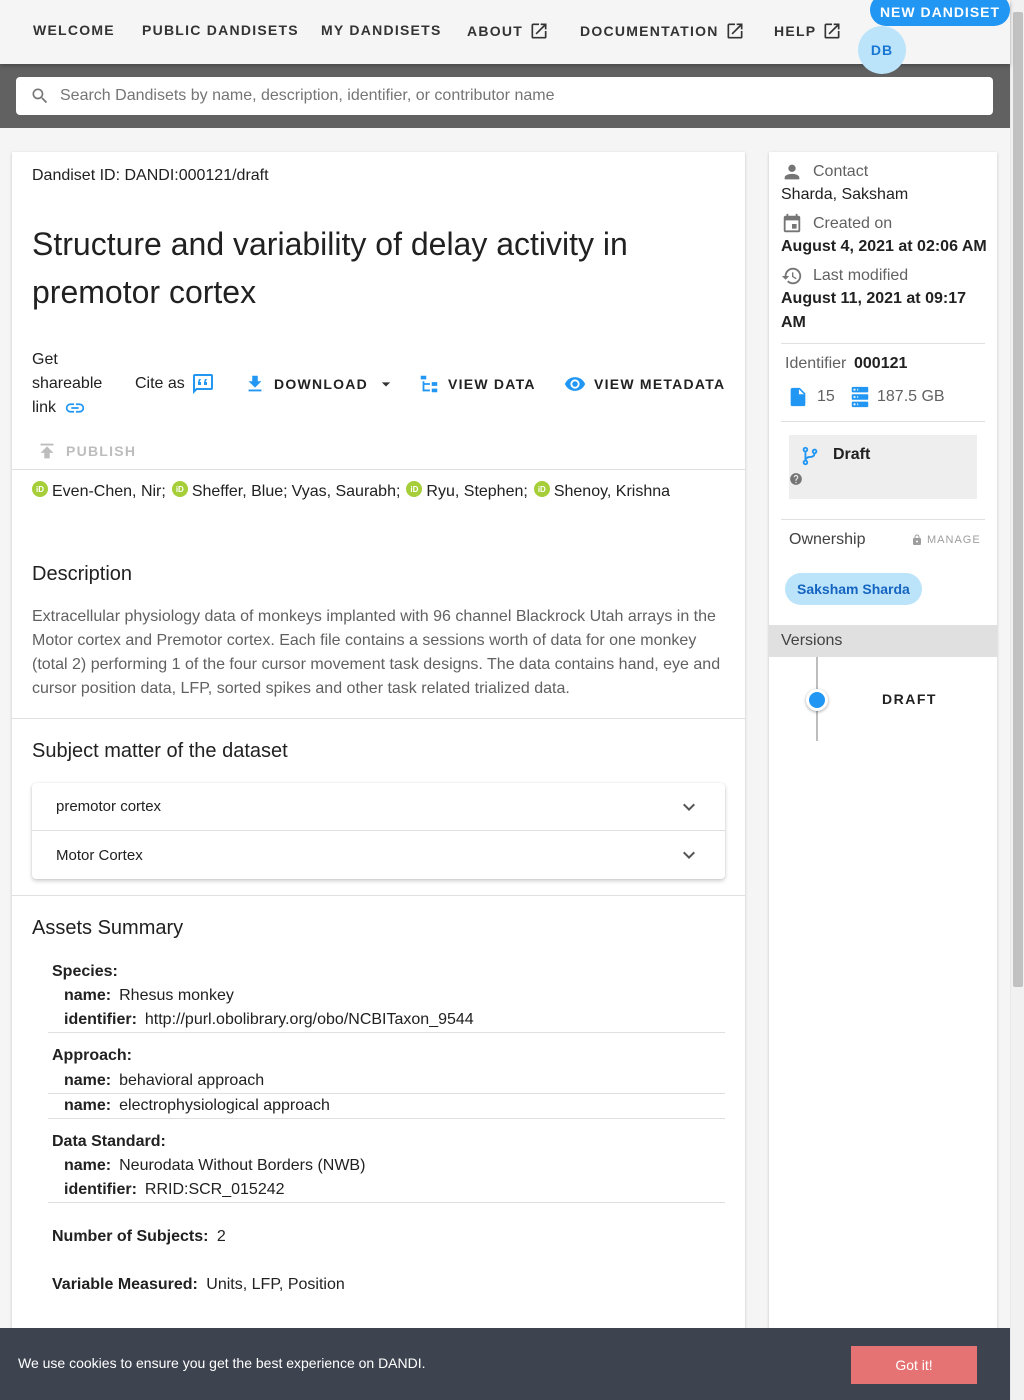 This screenshot has height=1400, width=1024. I want to click on owner-chip-label: Saksham Sharda, so click(853, 589).